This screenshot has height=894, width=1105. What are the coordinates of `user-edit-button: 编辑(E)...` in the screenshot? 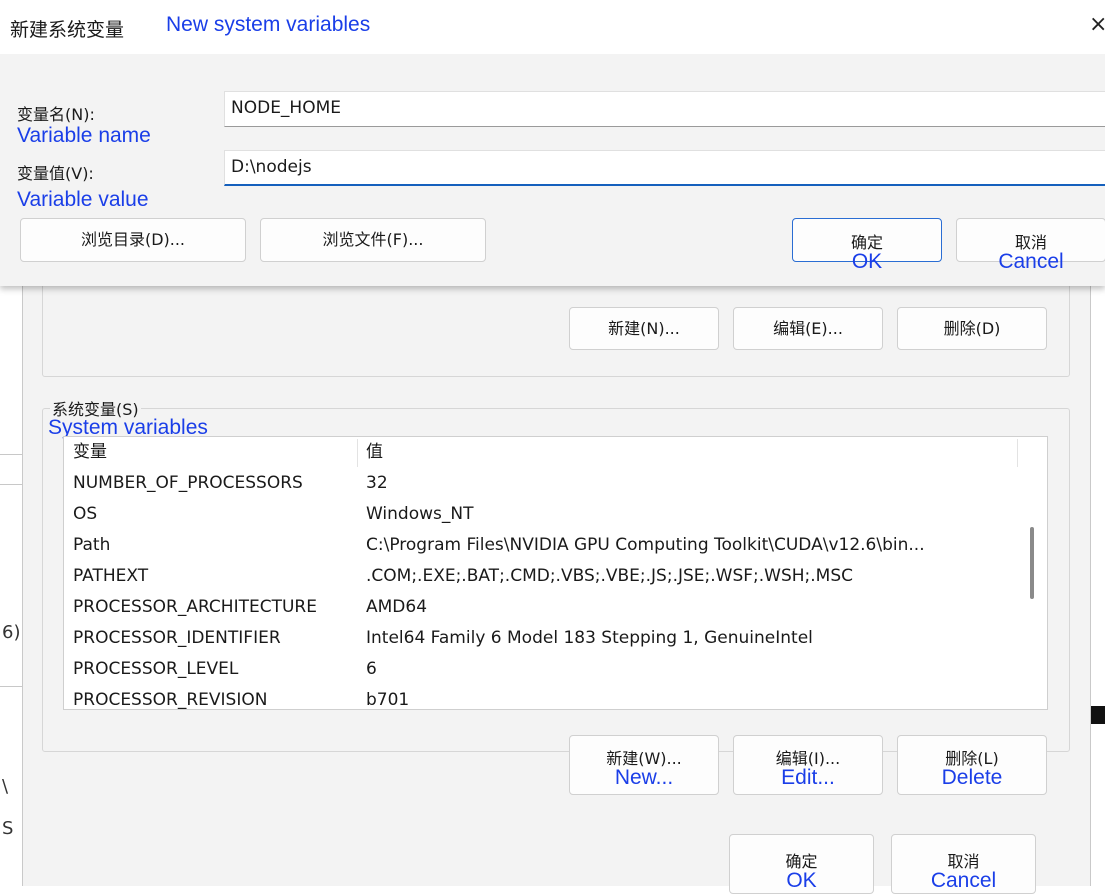 It's located at (808, 328).